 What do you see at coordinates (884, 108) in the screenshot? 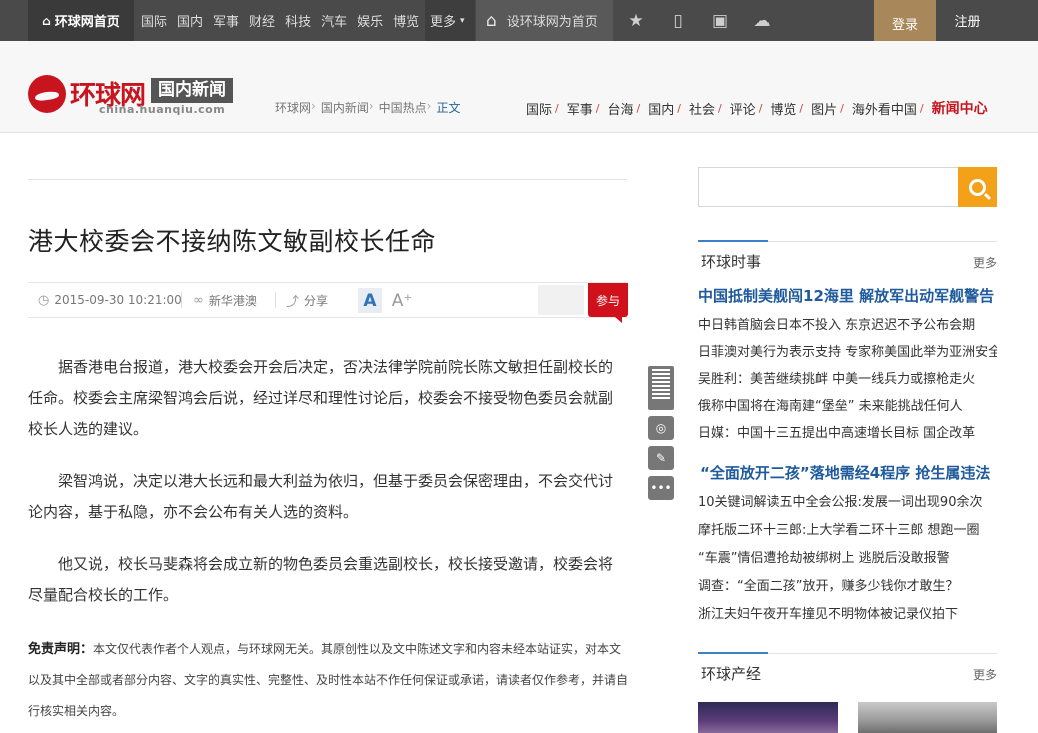
I see `channel-nav-item: 海外看中国` at bounding box center [884, 108].